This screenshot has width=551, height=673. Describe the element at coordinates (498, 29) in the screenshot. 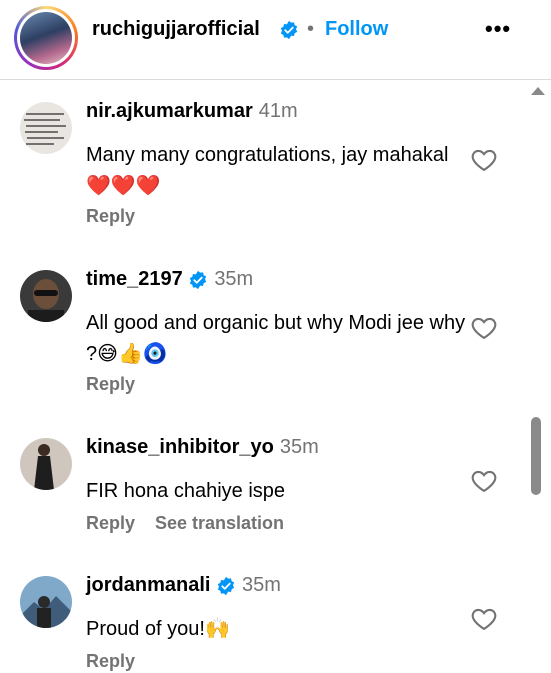

I see `more-options-icon: •••` at that location.